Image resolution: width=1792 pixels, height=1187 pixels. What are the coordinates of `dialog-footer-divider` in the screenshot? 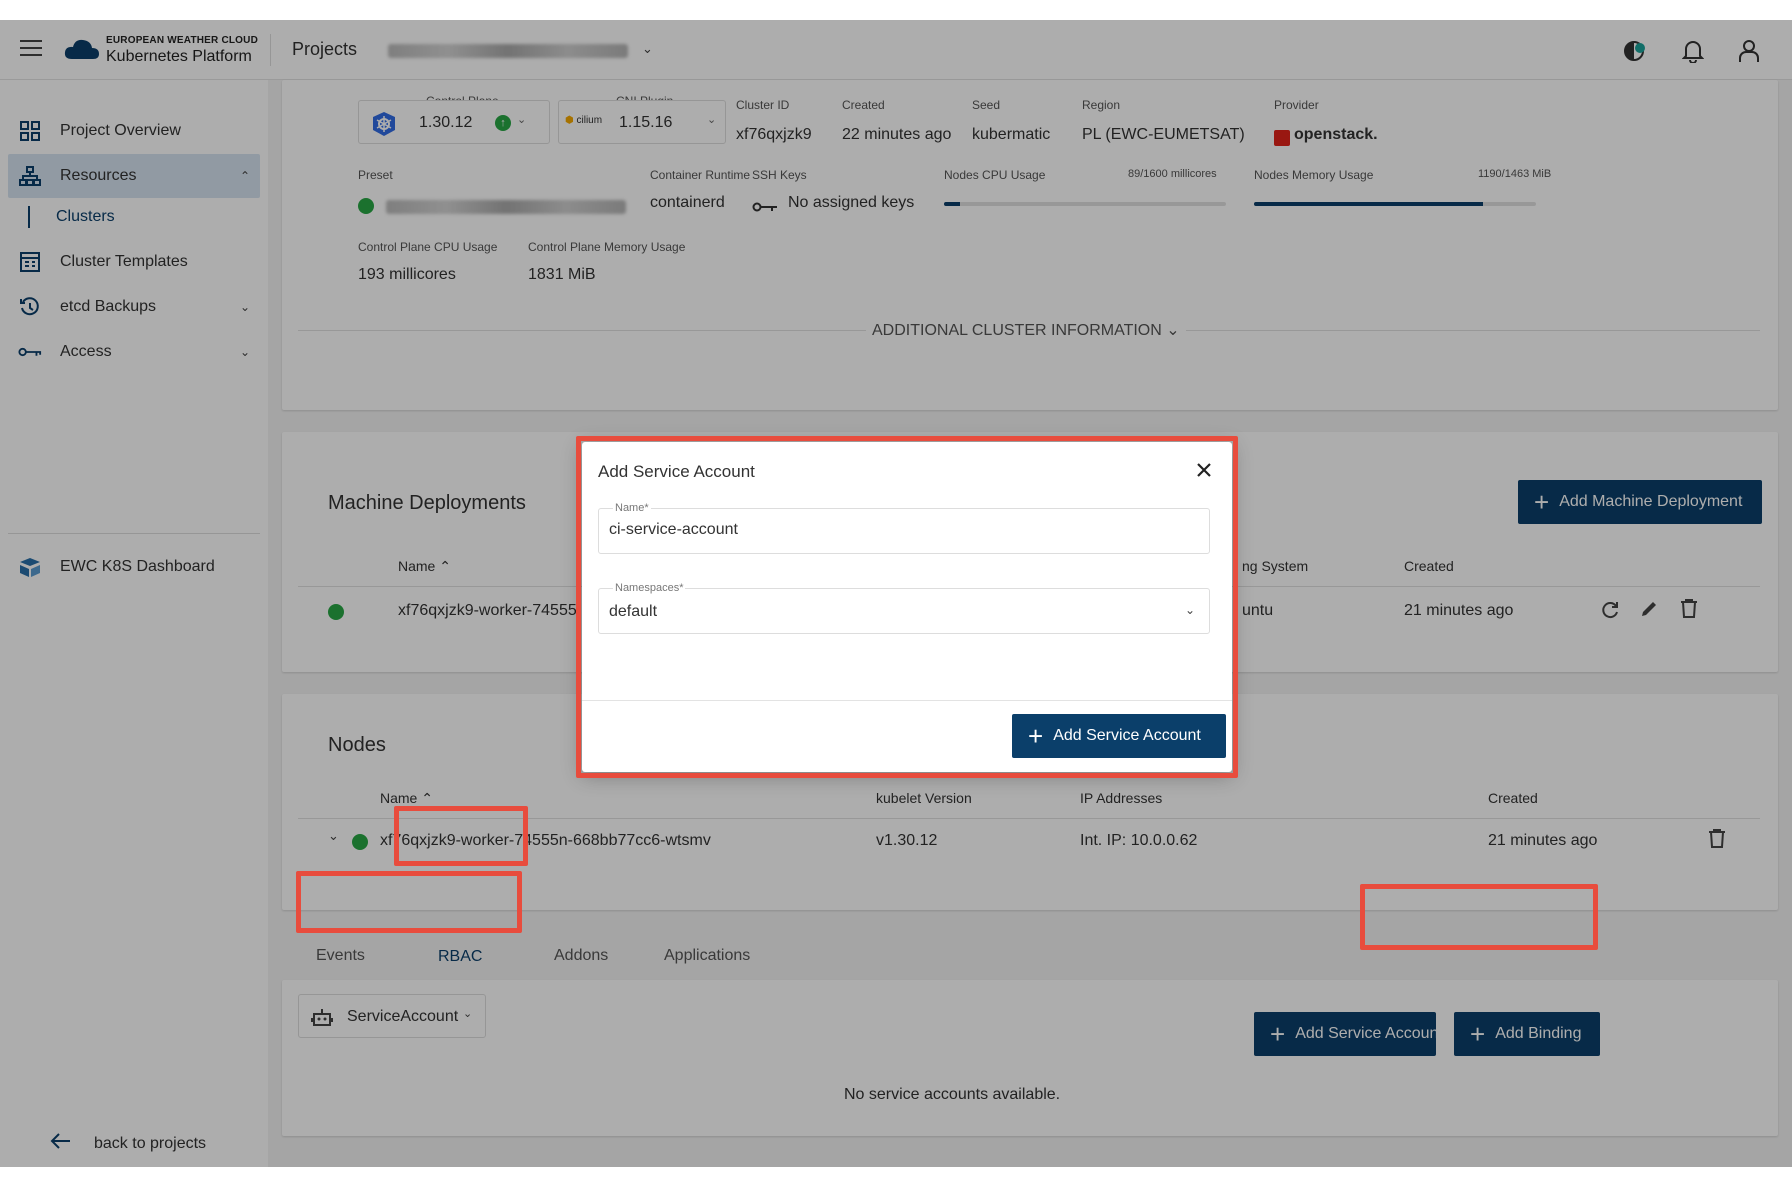 It's located at (907, 700).